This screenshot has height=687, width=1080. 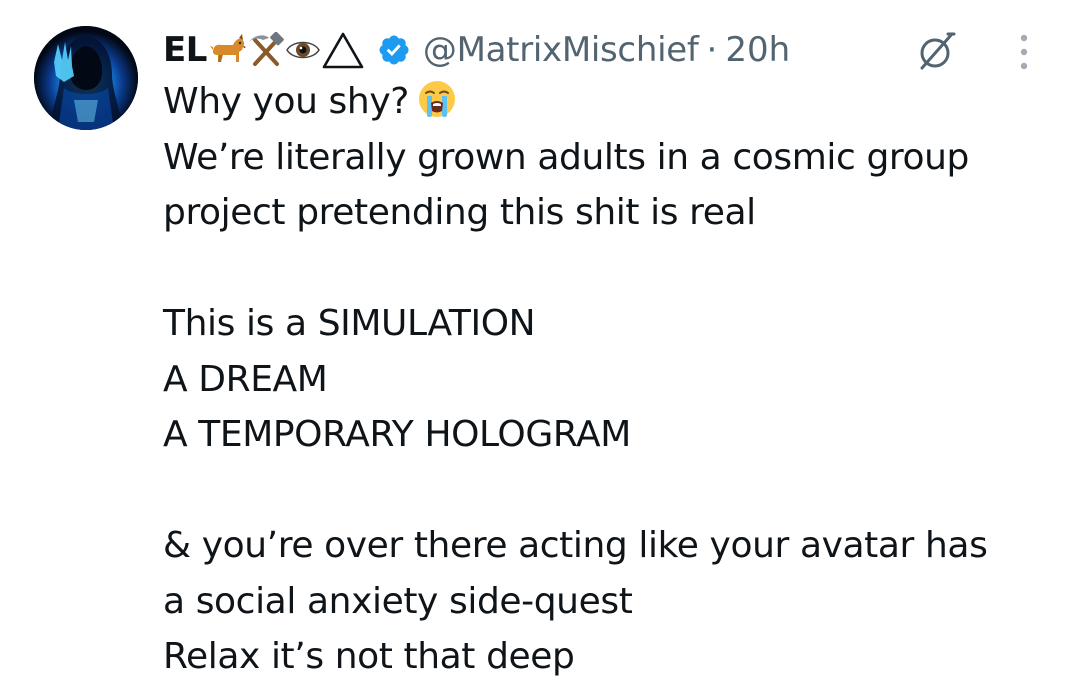 I want to click on avatar-hooded-figure-icon, so click(x=86, y=78).